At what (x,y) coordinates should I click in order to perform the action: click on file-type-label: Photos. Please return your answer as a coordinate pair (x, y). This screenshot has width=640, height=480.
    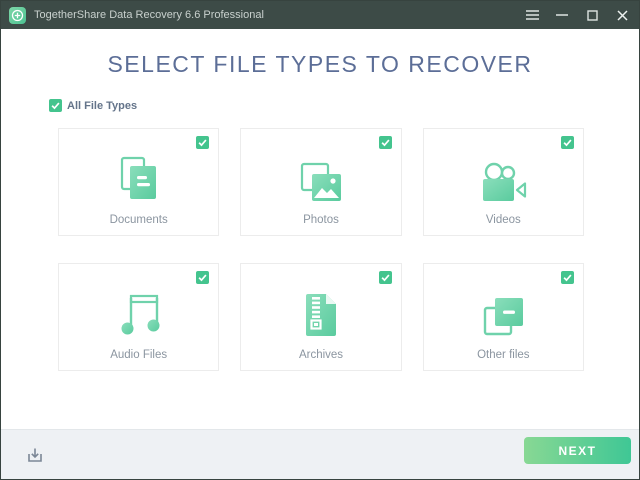
    Looking at the image, I should click on (321, 220).